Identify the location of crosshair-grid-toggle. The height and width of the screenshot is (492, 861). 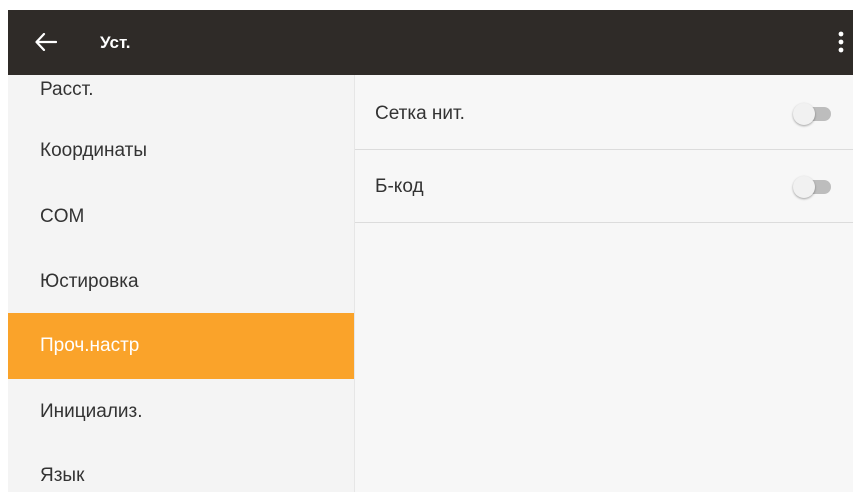
(813, 114).